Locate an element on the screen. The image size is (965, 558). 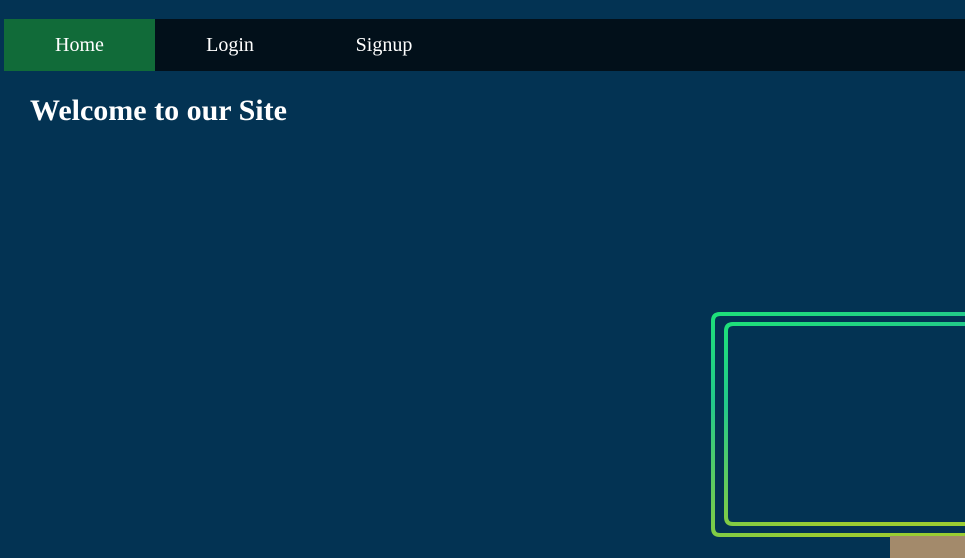
nav-item-label: Signup is located at coordinates (384, 44).